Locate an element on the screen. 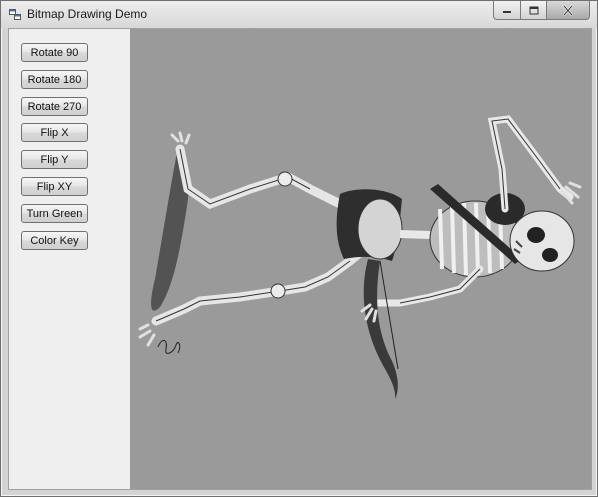 This screenshot has height=497, width=598. app-icon is located at coordinates (15, 14).